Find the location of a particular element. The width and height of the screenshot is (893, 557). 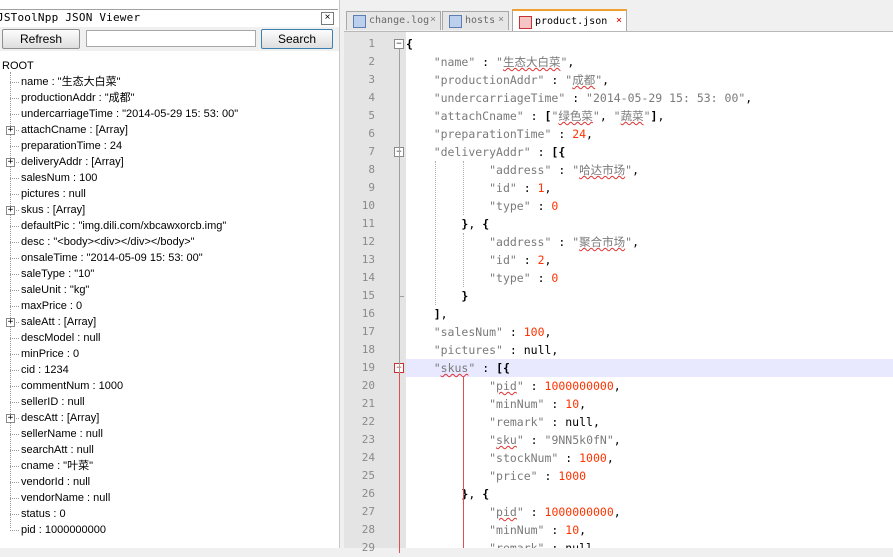

tree-node-label: commentNum : 1000 is located at coordinates (72, 386).